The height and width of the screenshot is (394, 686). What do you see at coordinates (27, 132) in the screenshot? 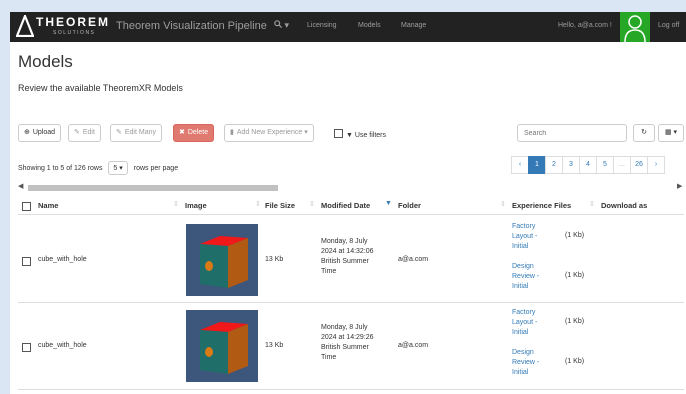
I see `upload-icon: ⊕` at bounding box center [27, 132].